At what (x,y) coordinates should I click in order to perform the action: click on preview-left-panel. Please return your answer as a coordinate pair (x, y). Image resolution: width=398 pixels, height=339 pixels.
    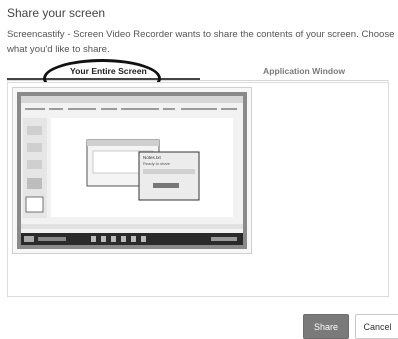
    Looking at the image, I should click on (35, 168).